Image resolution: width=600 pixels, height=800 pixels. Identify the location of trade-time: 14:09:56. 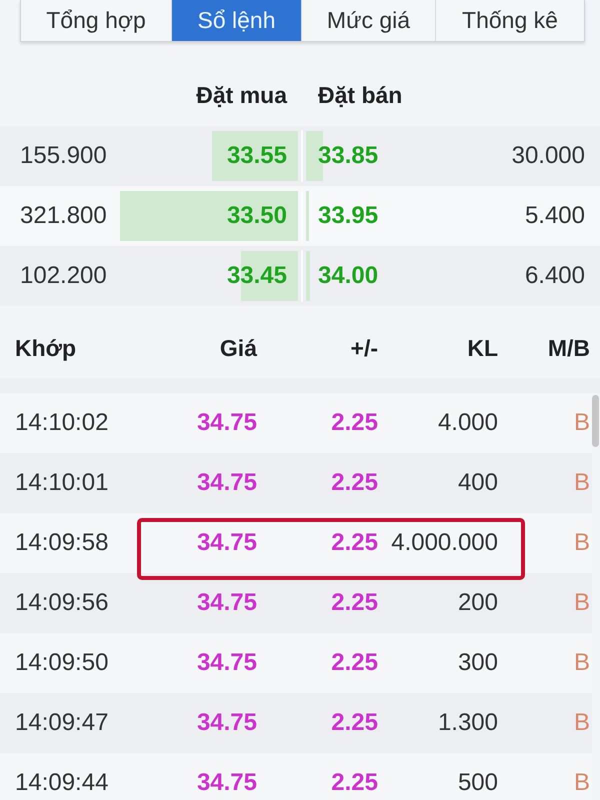
(61, 603).